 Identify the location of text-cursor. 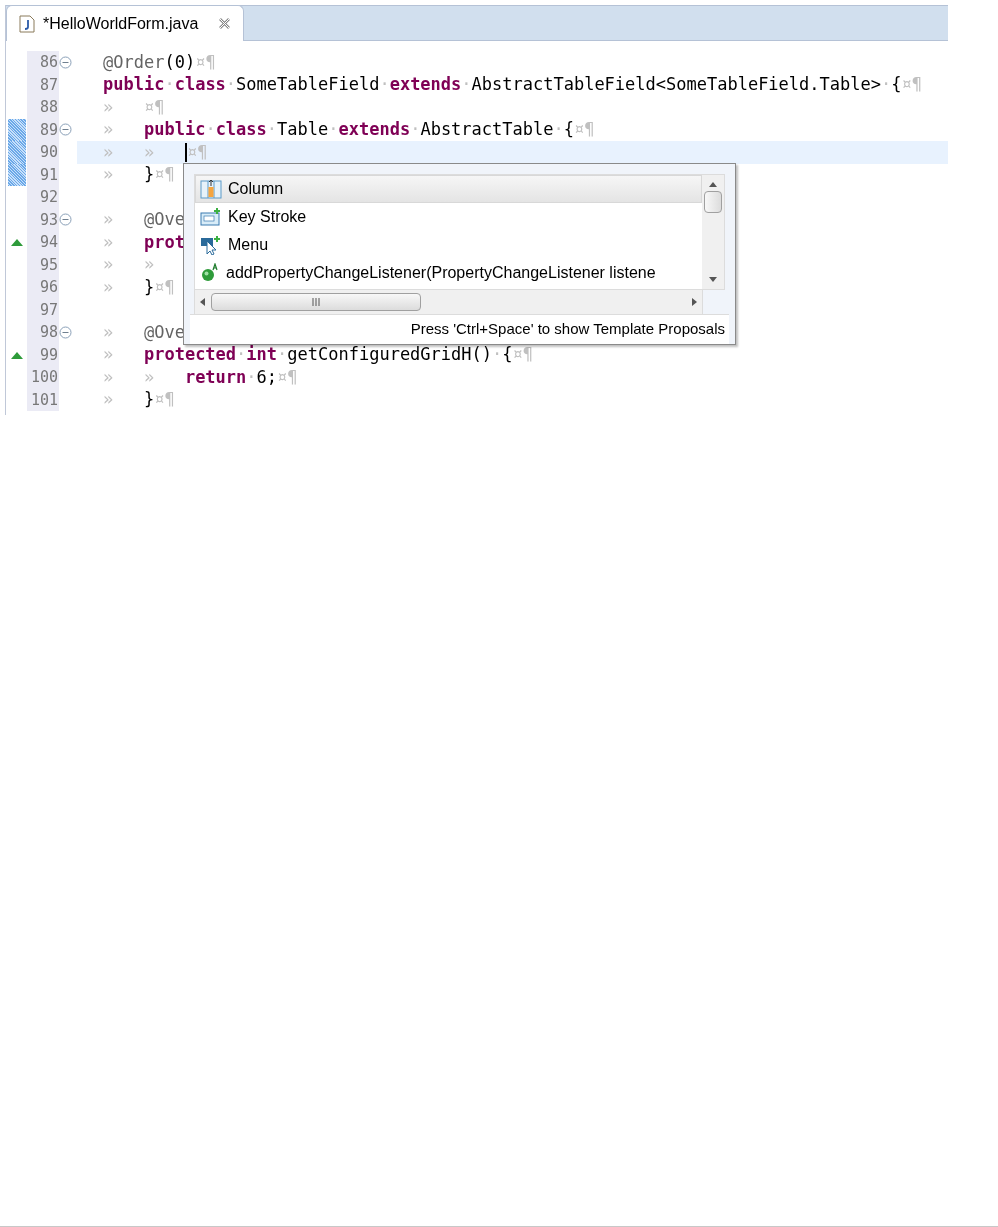
(185, 152).